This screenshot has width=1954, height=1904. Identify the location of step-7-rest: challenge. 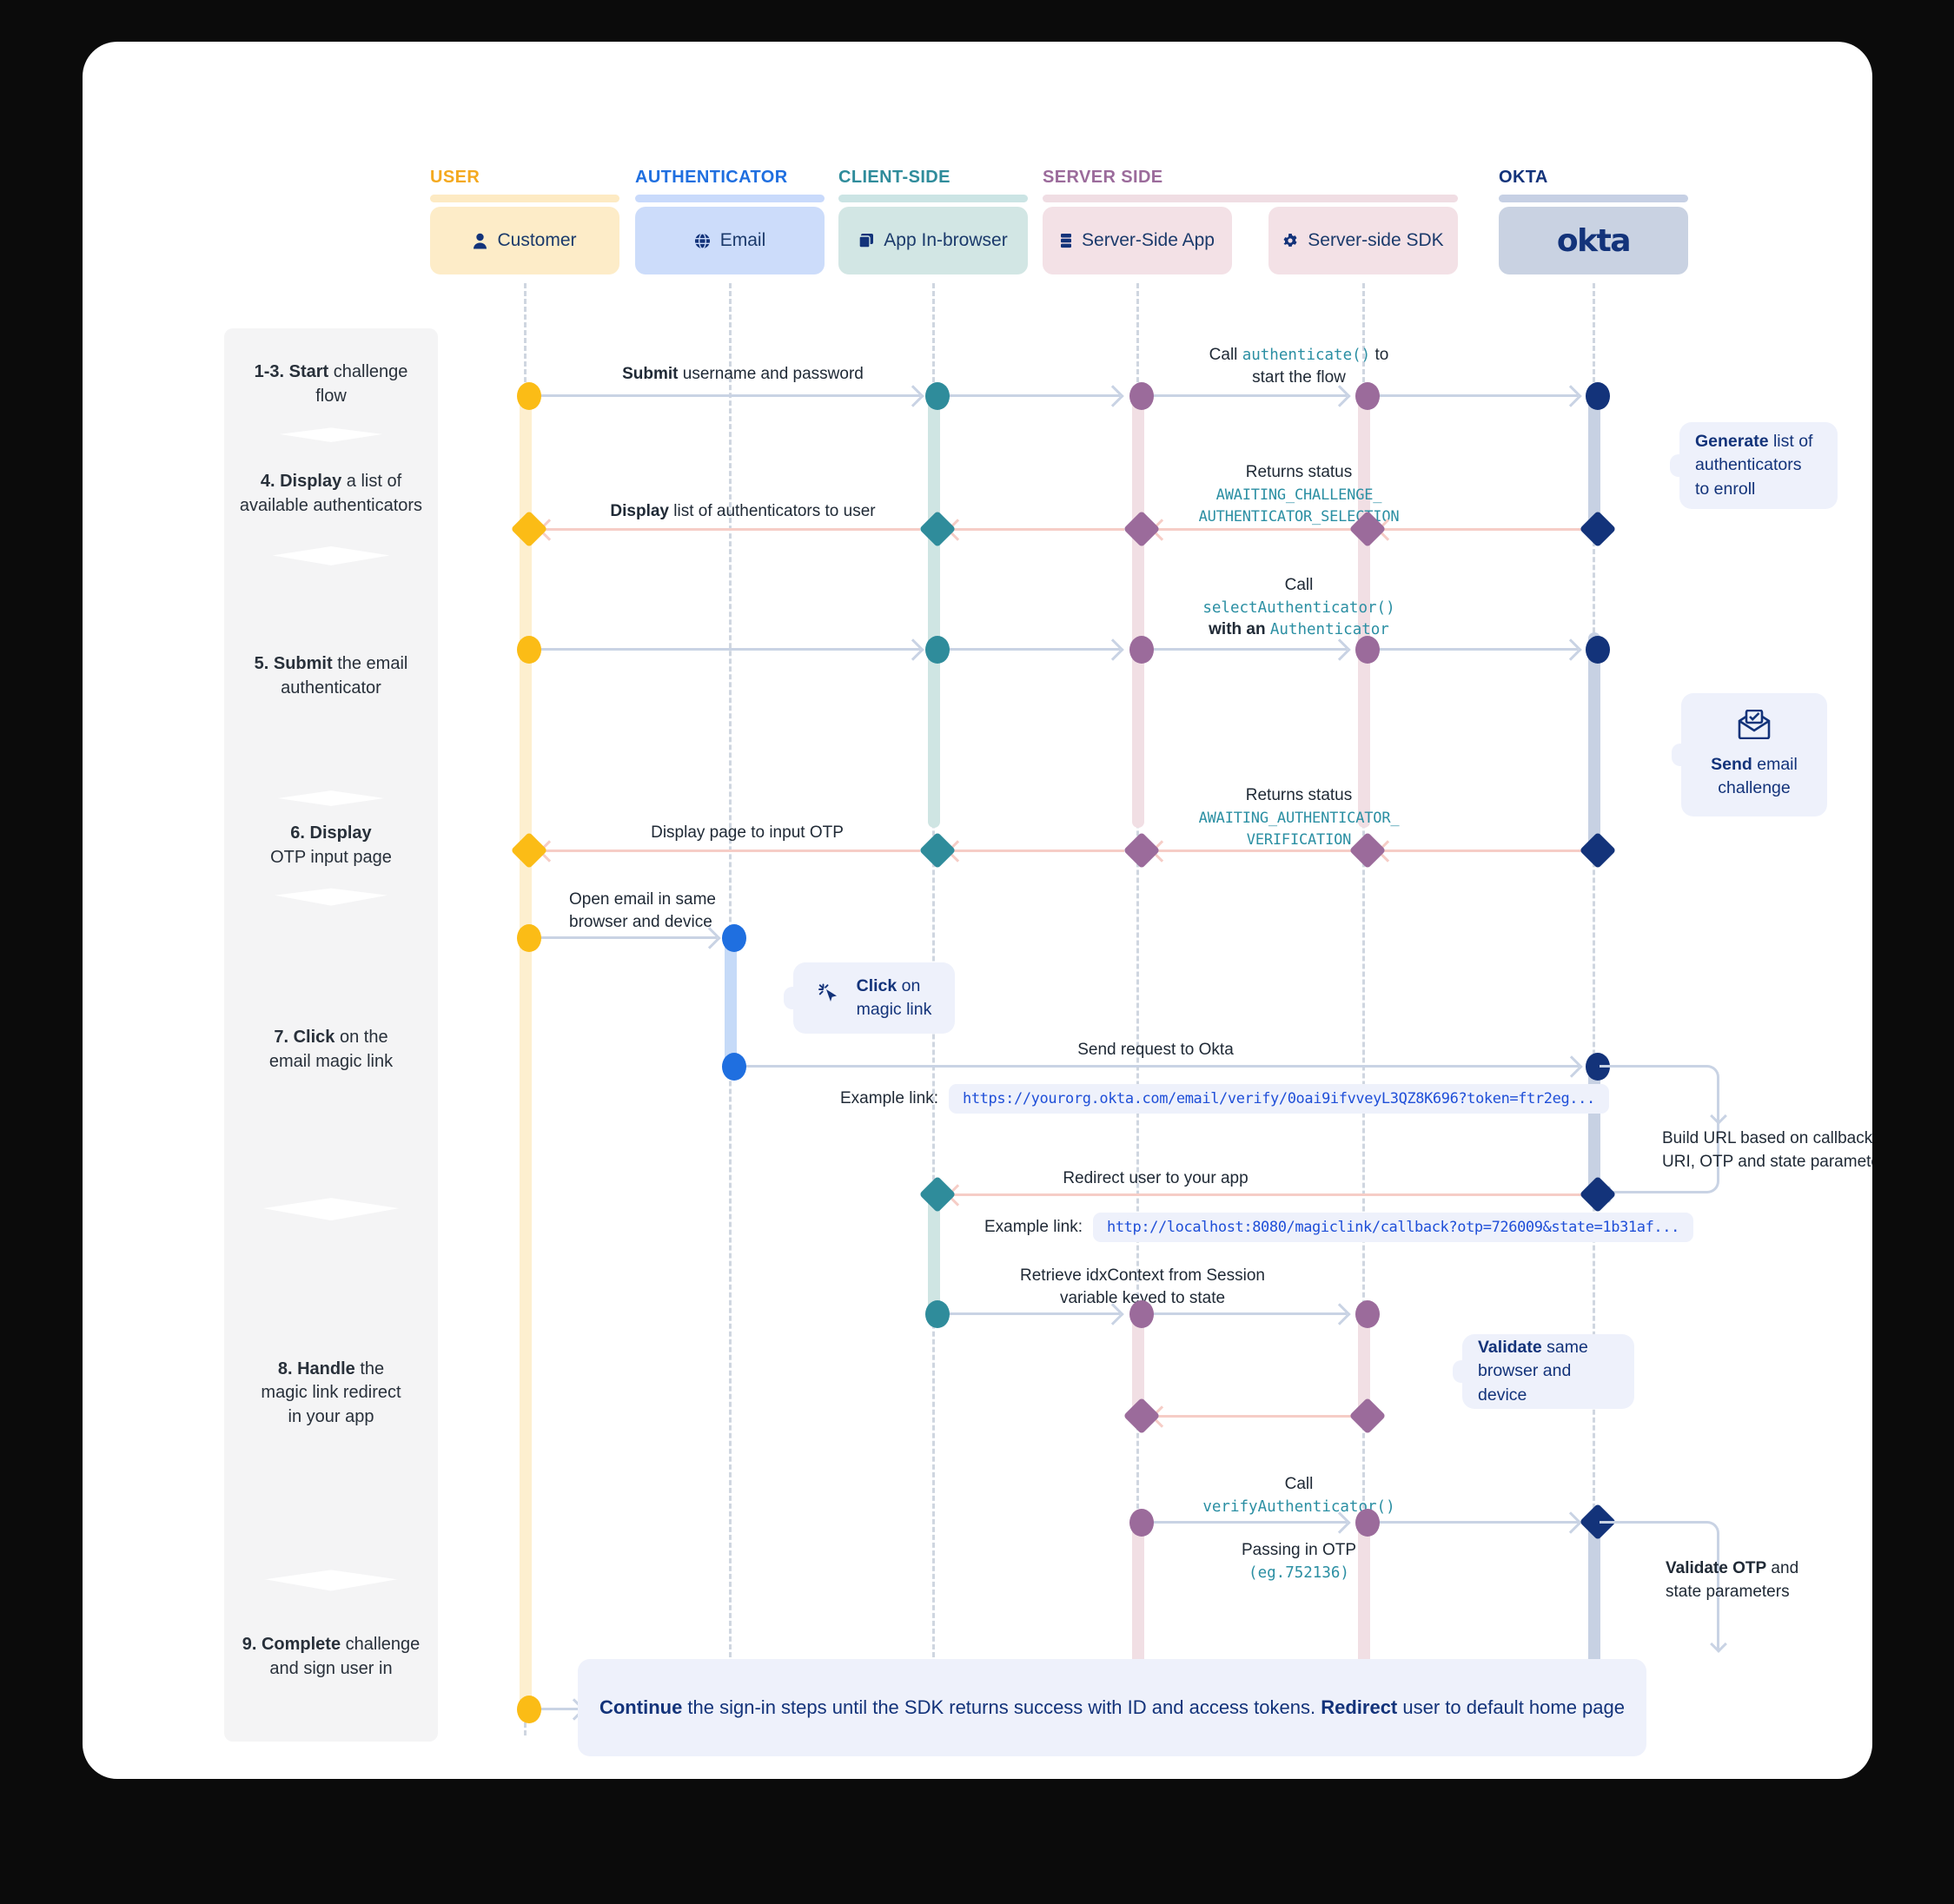
(381, 1644).